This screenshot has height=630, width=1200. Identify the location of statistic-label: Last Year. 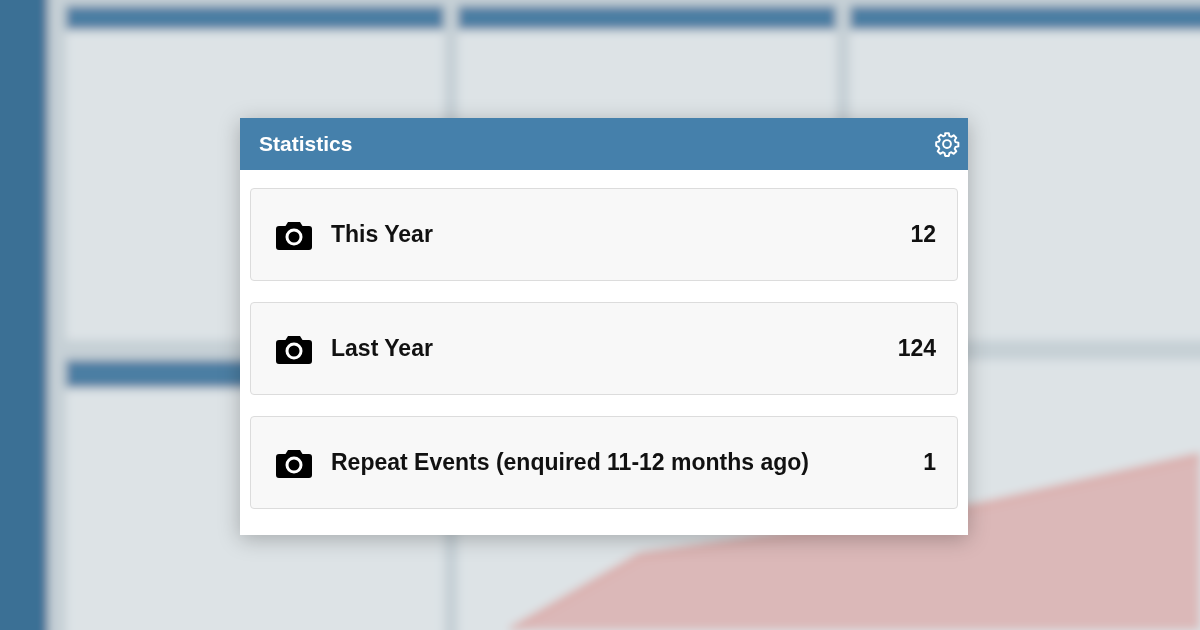
(382, 348).